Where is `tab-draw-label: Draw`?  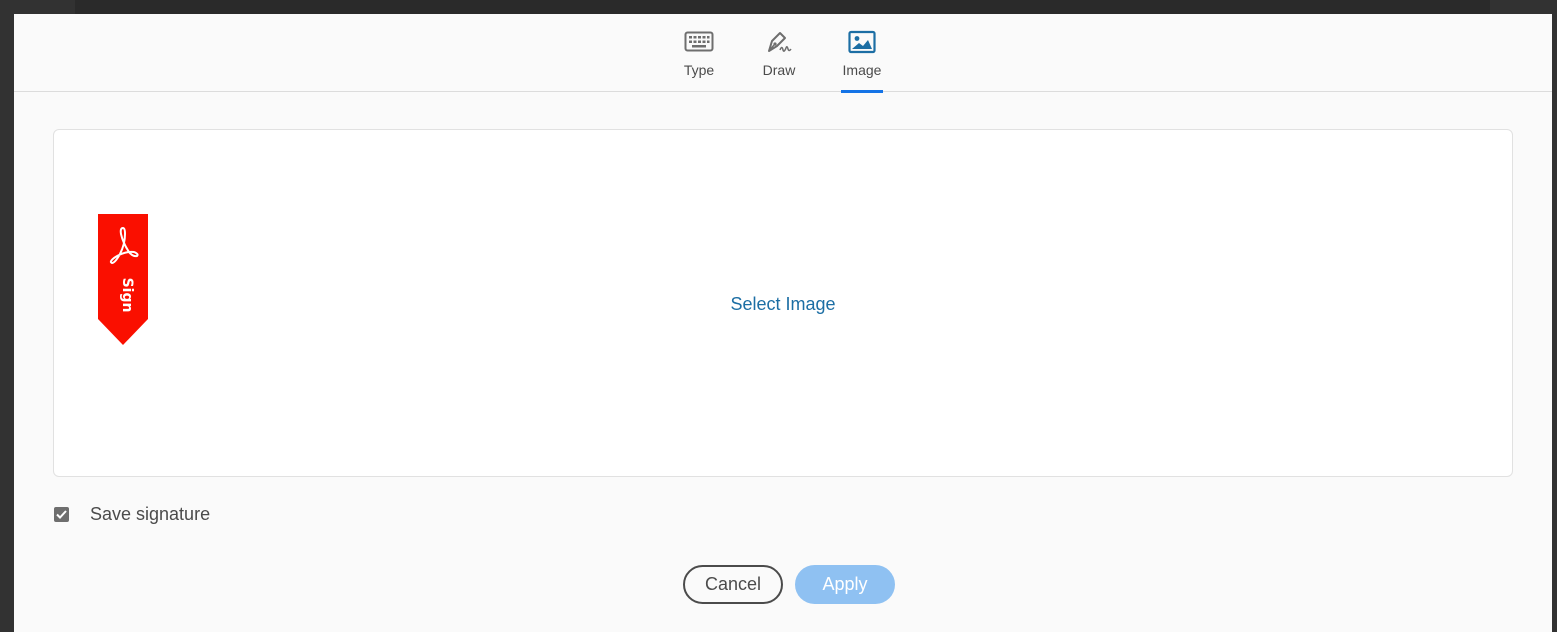
tab-draw-label: Draw is located at coordinates (779, 70).